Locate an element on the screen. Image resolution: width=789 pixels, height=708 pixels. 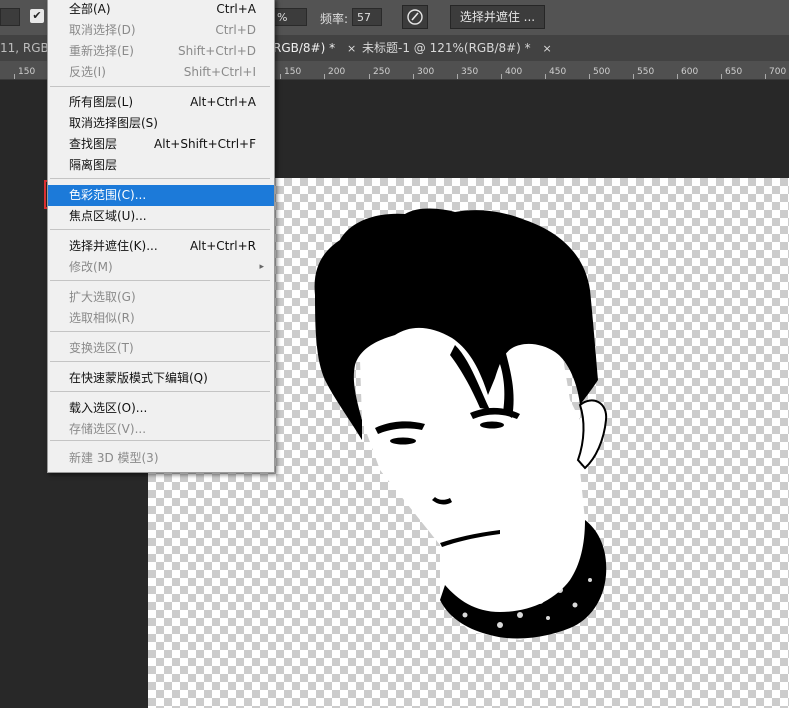
menu-item: 查找图层 Alt+Shift+Ctrl+F is located at coordinates (161, 144).